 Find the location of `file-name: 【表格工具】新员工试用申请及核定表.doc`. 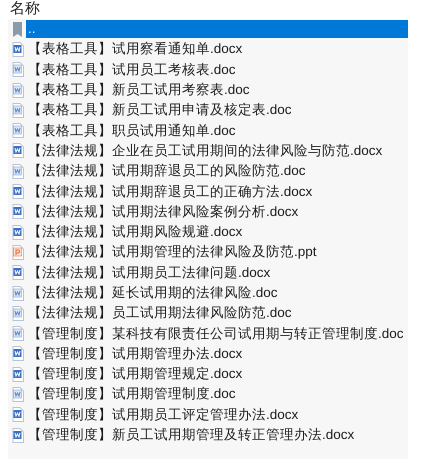

file-name: 【表格工具】新员工试用申请及核定表.doc is located at coordinates (217, 110).